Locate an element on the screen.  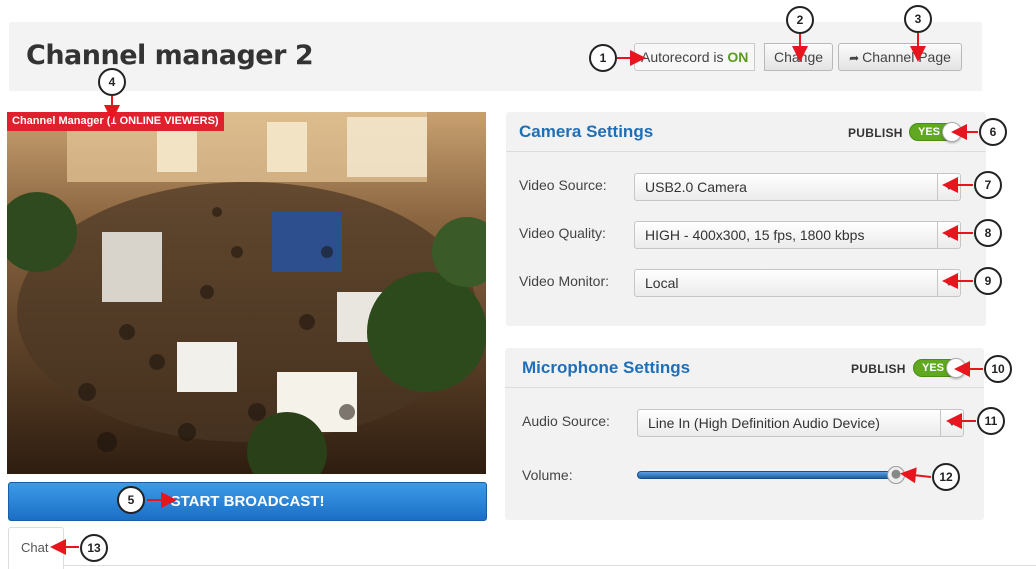
autorecord-label: Autorecord is is located at coordinates (682, 57).